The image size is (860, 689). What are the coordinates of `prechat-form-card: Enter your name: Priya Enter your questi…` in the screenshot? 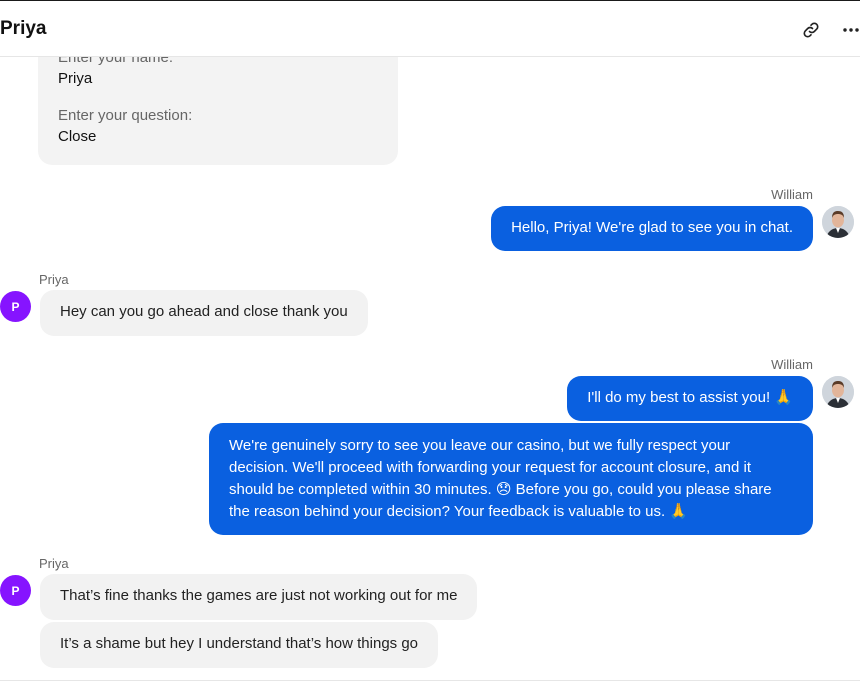 It's located at (218, 111).